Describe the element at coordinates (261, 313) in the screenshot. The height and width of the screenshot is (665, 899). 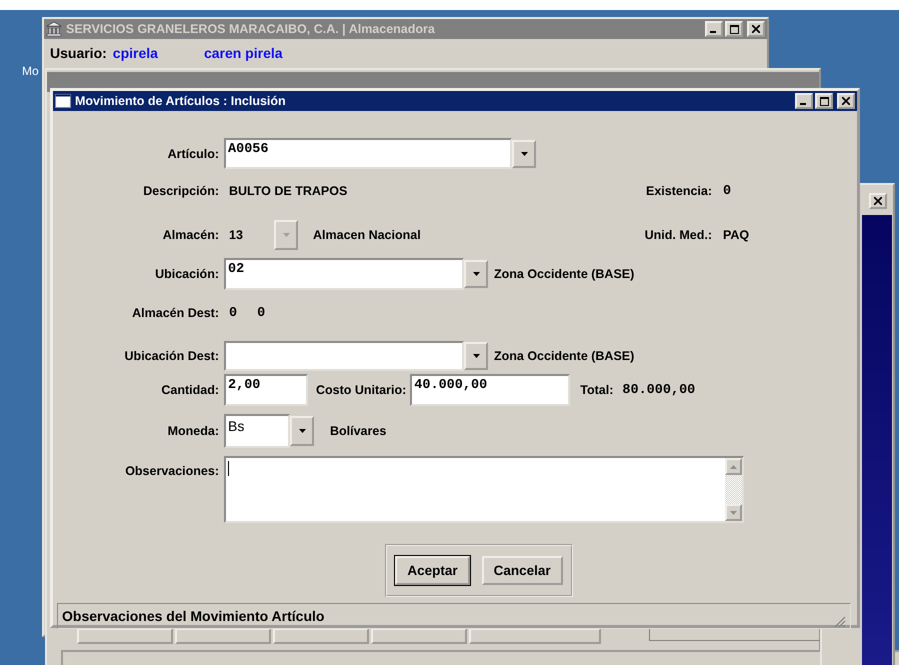
I see `dest-warehouse-name: 0` at that location.